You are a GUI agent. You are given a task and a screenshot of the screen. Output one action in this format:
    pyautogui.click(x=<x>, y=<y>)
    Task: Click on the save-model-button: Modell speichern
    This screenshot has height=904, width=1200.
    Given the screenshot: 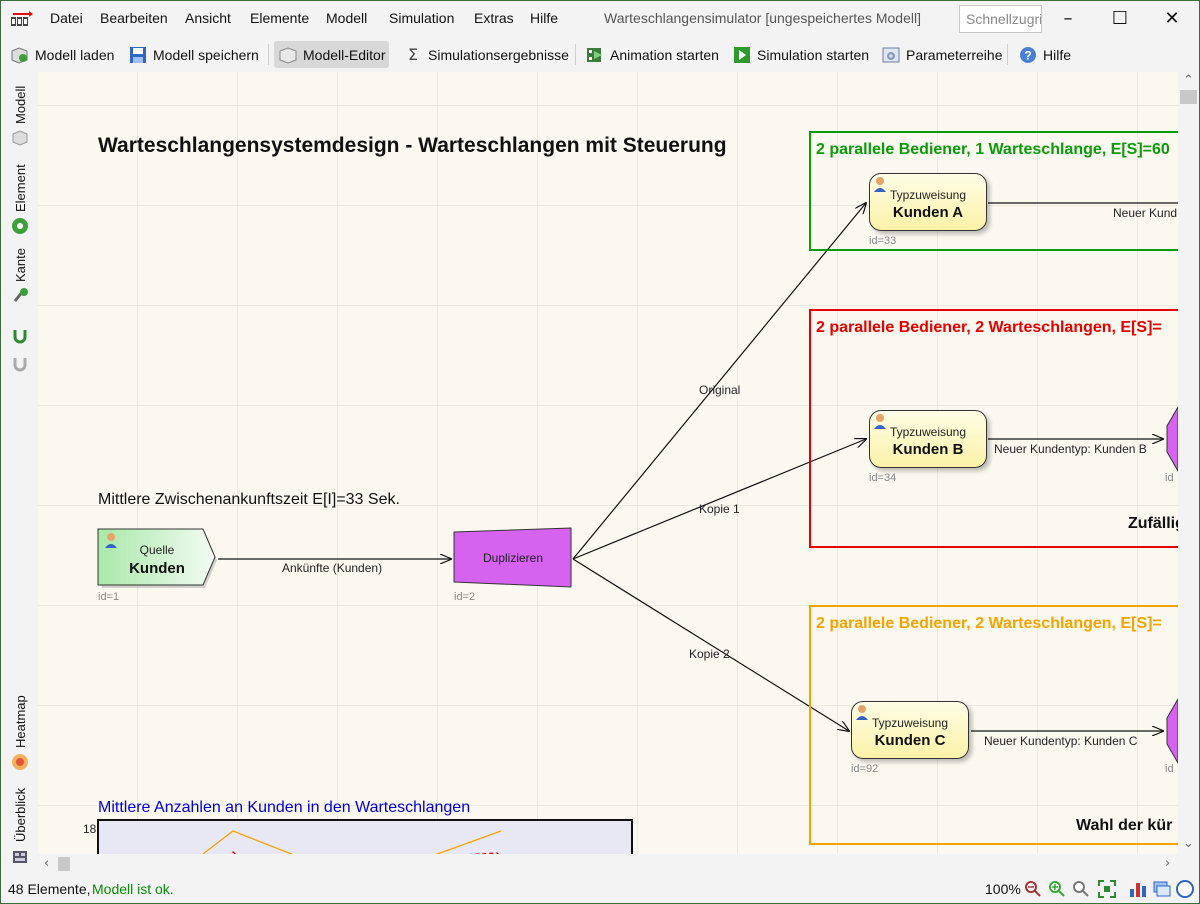 What is the action you would take?
    pyautogui.click(x=193, y=54)
    